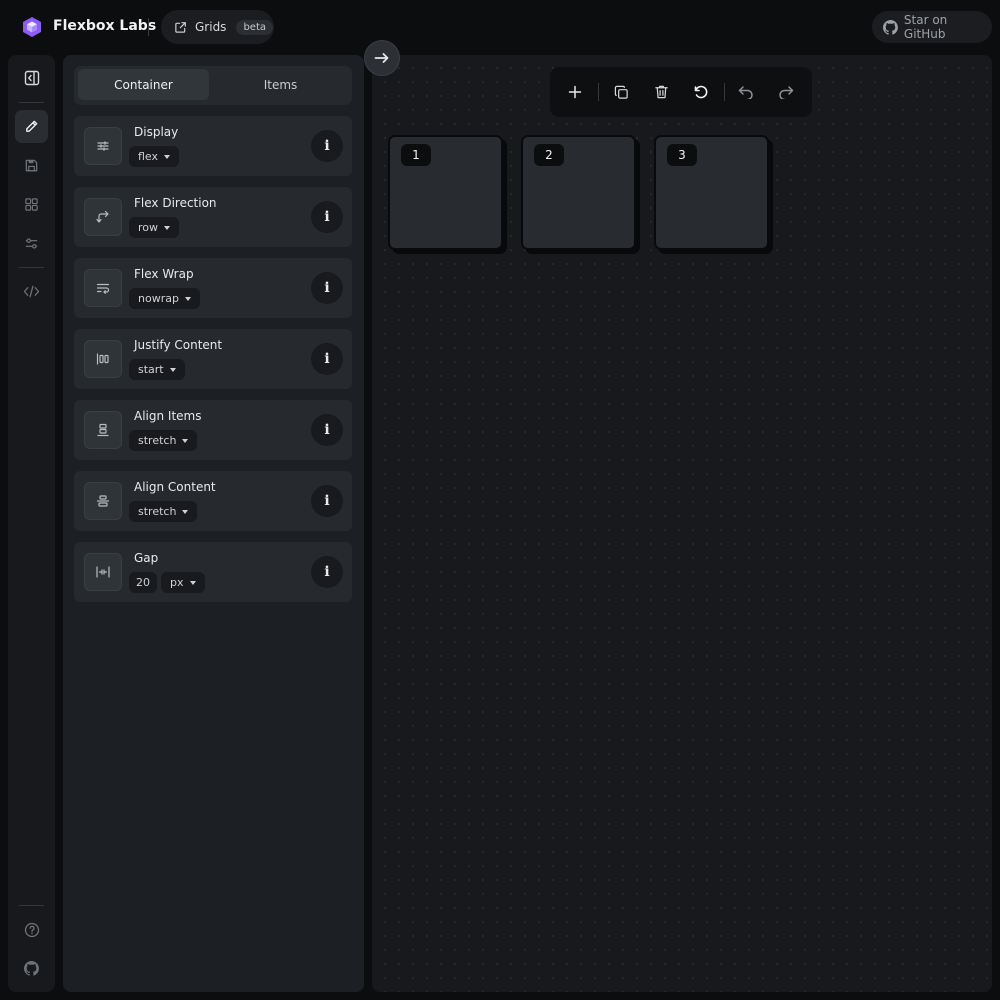 The image size is (1000, 1000). What do you see at coordinates (925, 27) in the screenshot?
I see `github-label: Star on GitHub` at bounding box center [925, 27].